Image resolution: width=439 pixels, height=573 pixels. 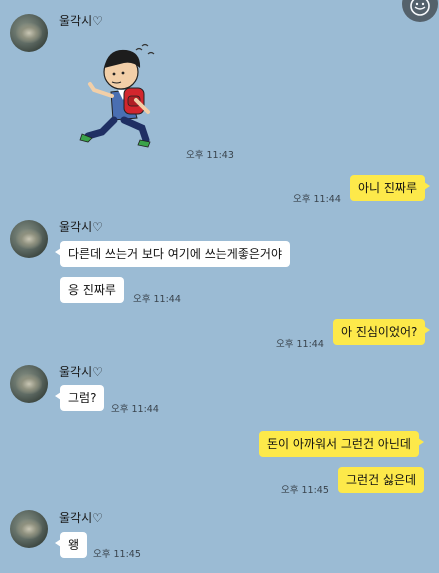 I want to click on incoming-message: 그럼?, so click(x=79, y=398).